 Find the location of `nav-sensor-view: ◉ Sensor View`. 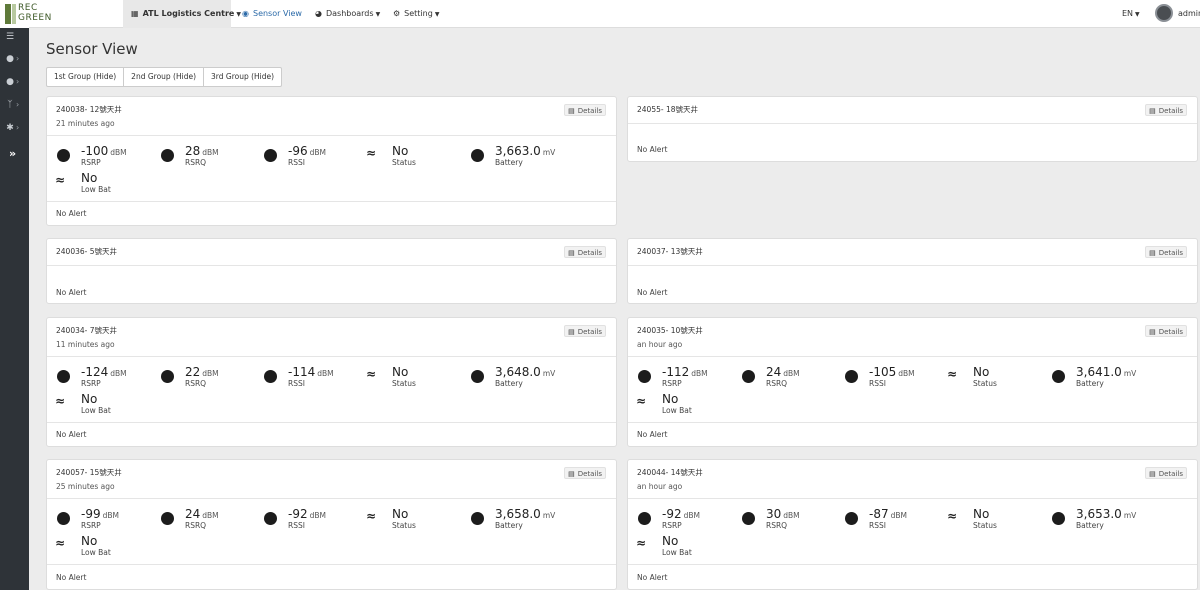

nav-sensor-view: ◉ Sensor View is located at coordinates (272, 14).